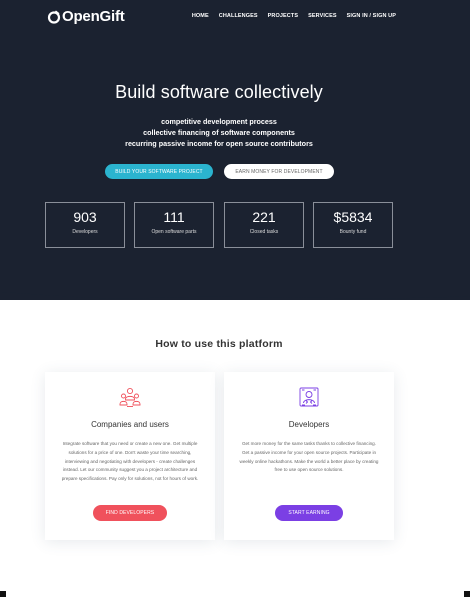 This screenshot has width=470, height=597. I want to click on card-title: Companies and users, so click(130, 424).